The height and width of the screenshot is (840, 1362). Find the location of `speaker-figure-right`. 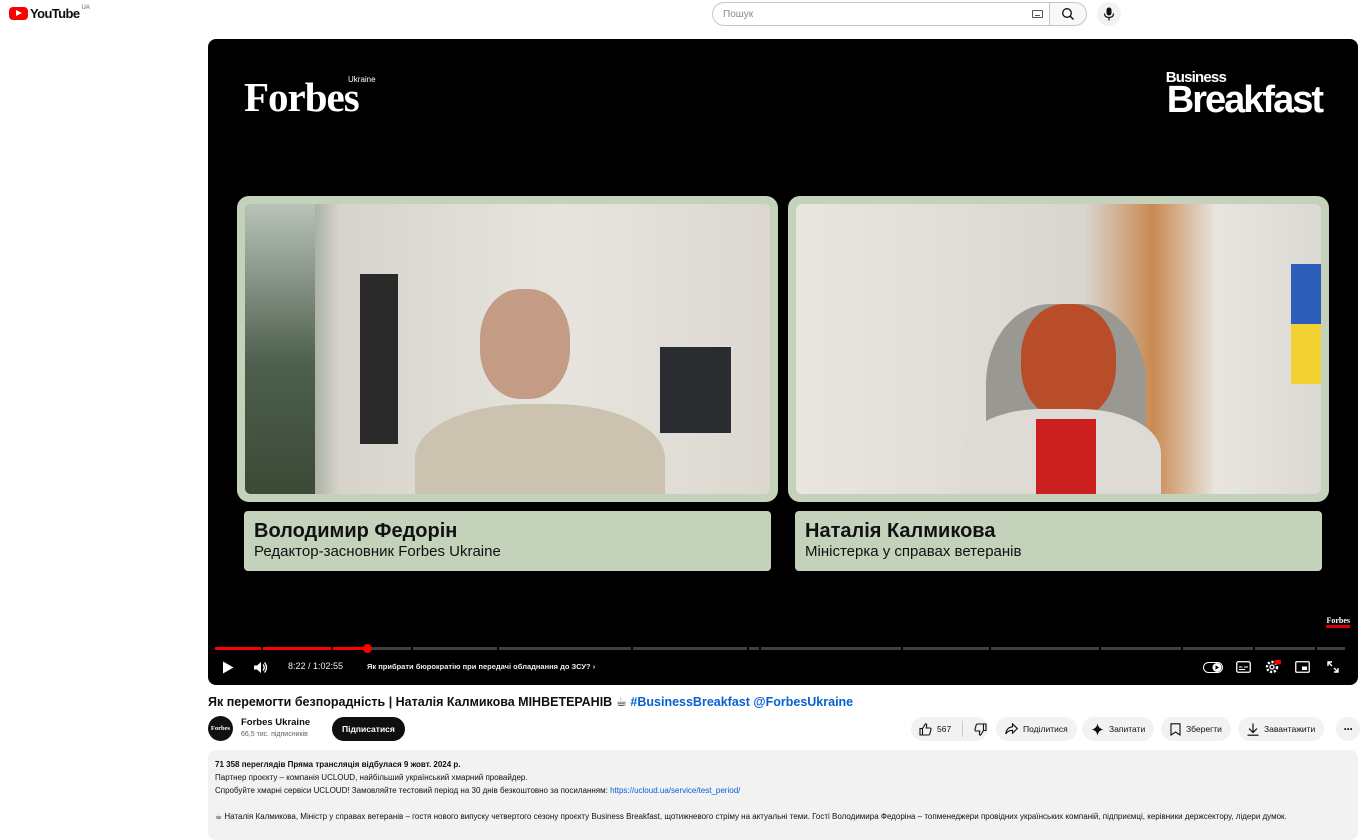

speaker-figure-right is located at coordinates (1068, 361).